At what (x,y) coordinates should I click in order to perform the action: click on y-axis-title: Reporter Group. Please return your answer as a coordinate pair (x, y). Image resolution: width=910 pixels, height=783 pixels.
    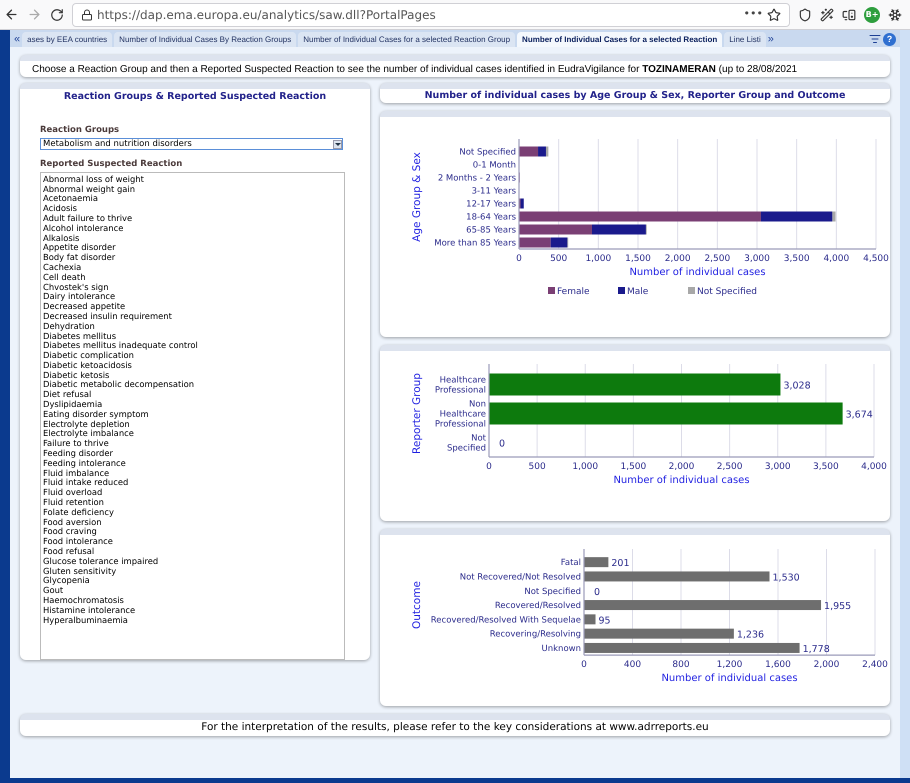
    Looking at the image, I should click on (417, 413).